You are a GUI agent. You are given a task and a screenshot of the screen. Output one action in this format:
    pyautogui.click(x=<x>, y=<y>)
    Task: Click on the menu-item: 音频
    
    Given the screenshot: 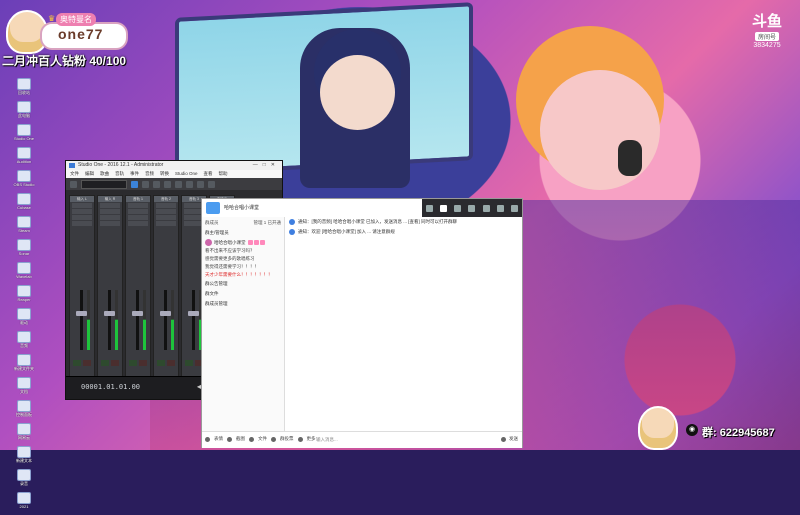 What is the action you would take?
    pyautogui.click(x=149, y=174)
    